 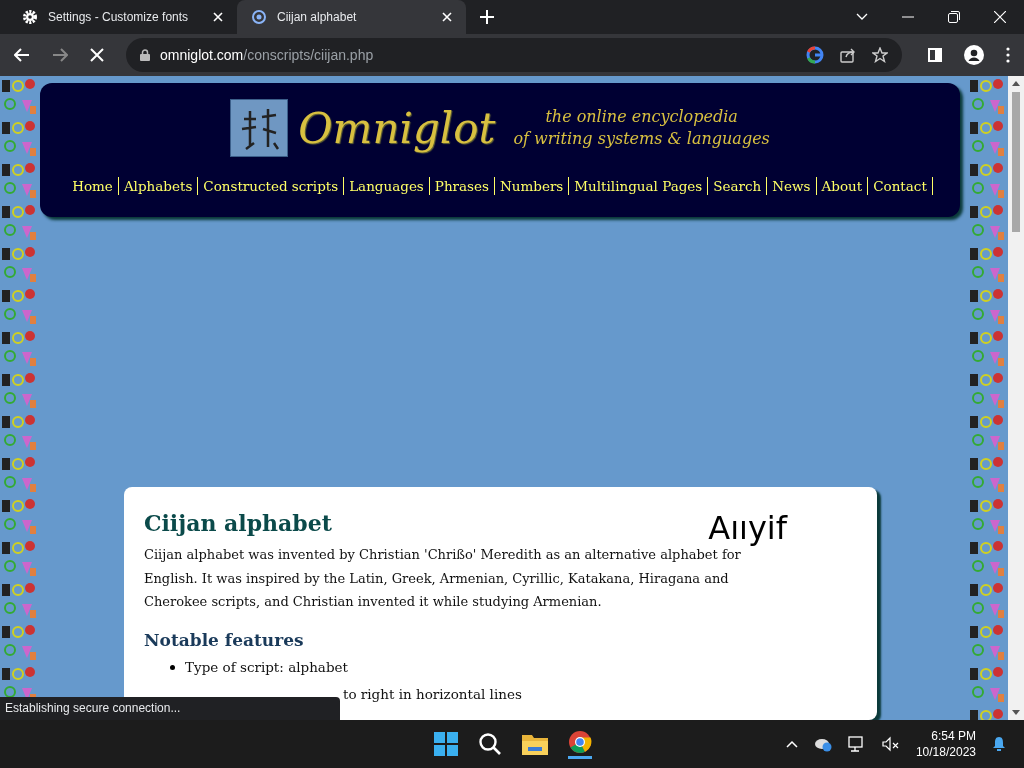 What do you see at coordinates (145, 55) in the screenshot?
I see `lock-icon` at bounding box center [145, 55].